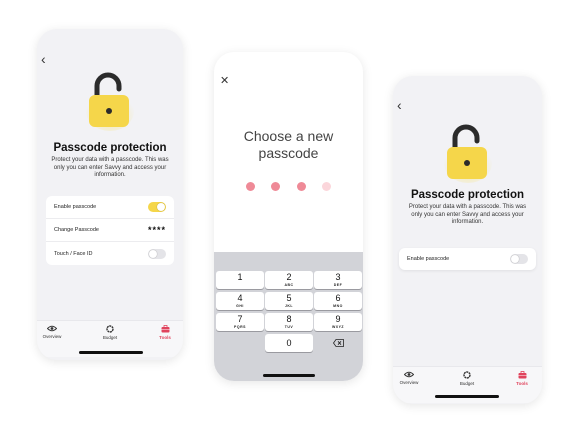 This screenshot has width=577, height=433. I want to click on key-letters: GHI, so click(240, 306).